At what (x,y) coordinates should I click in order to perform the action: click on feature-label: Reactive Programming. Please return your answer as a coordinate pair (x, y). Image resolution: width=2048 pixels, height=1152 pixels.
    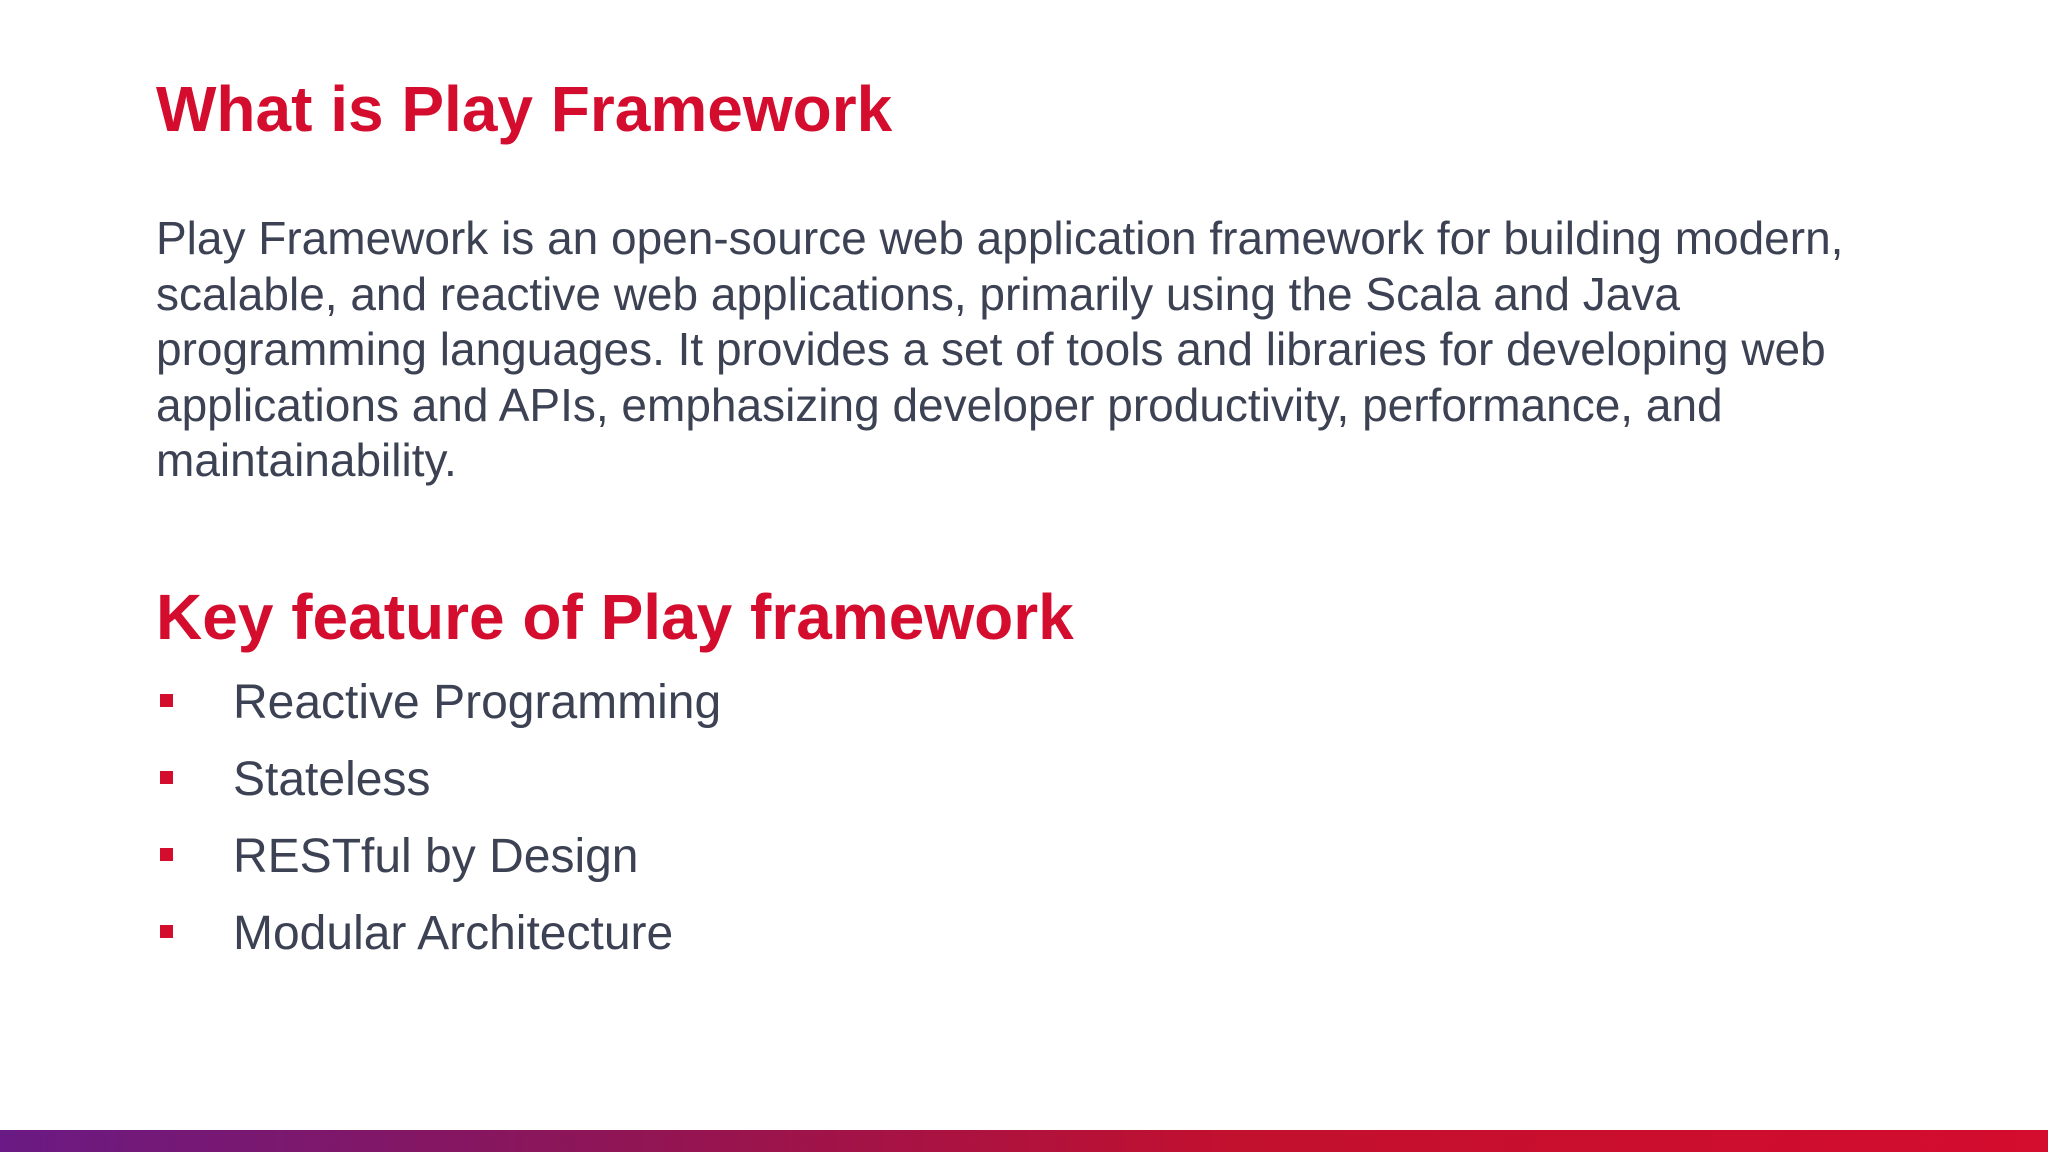
    Looking at the image, I should click on (477, 702).